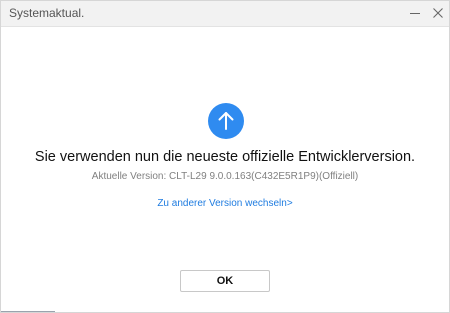 Image resolution: width=450 pixels, height=313 pixels. I want to click on ok-button: OK, so click(225, 281).